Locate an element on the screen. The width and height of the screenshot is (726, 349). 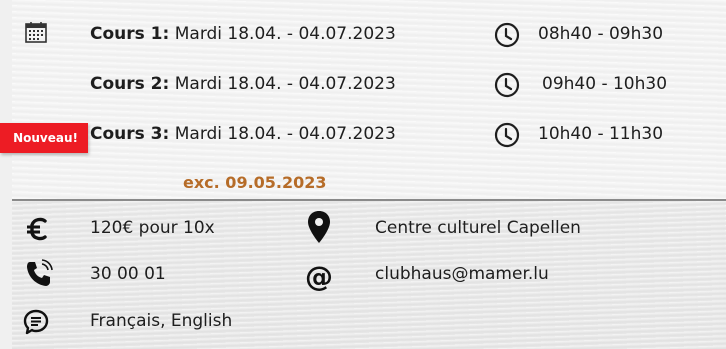
price-text: 120€ pour 10x is located at coordinates (152, 228).